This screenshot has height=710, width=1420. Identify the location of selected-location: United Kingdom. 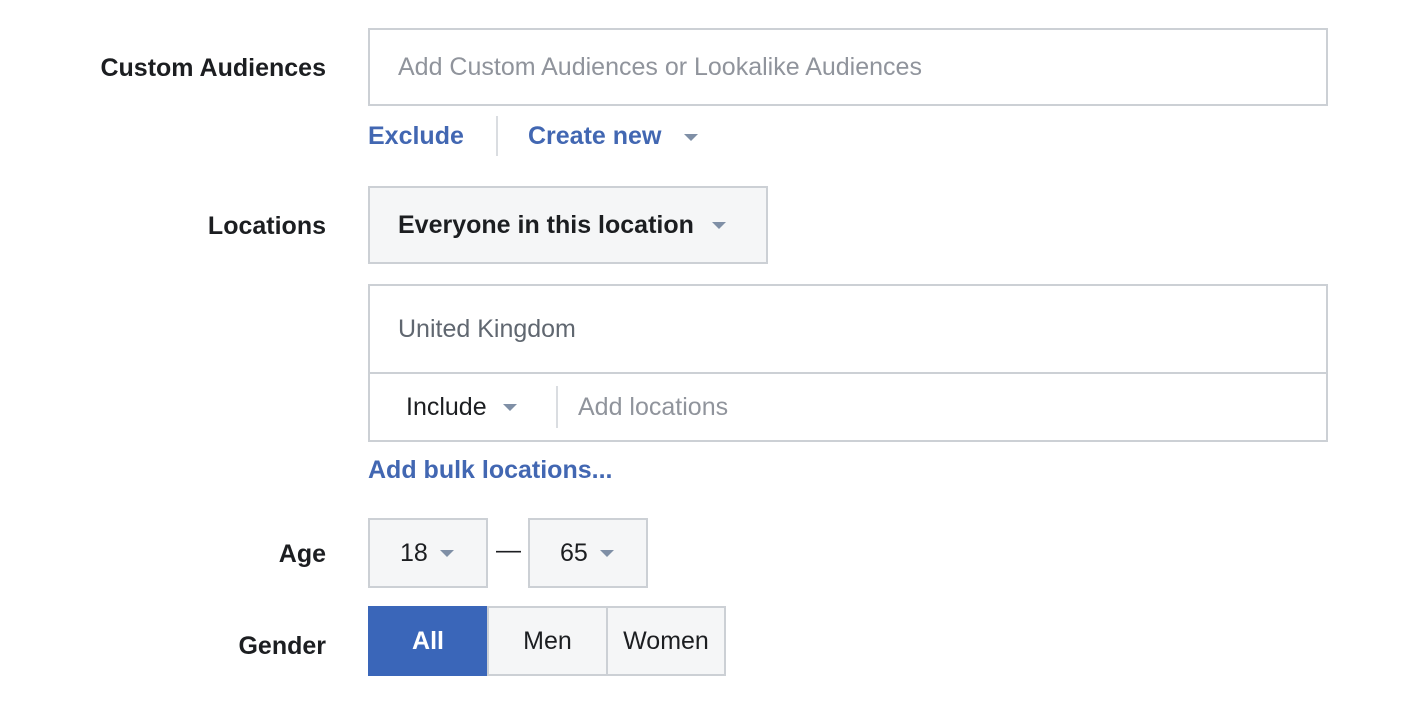
(487, 329).